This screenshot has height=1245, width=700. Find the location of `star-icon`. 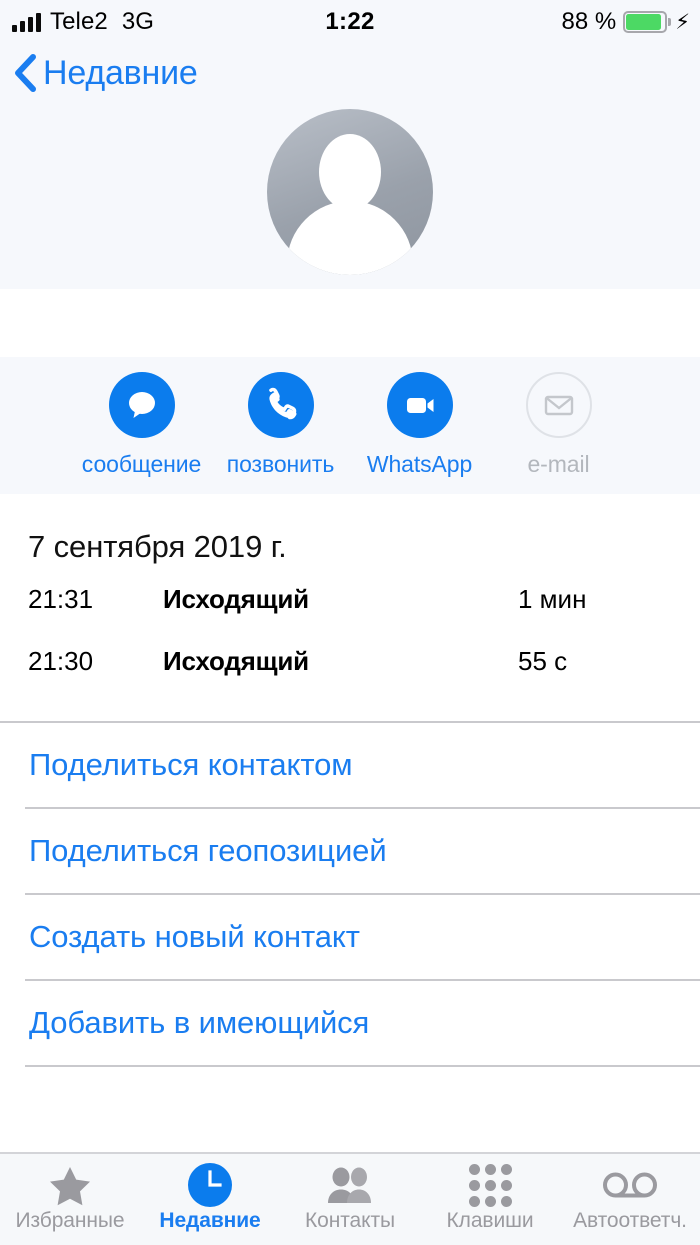

star-icon is located at coordinates (70, 1185).